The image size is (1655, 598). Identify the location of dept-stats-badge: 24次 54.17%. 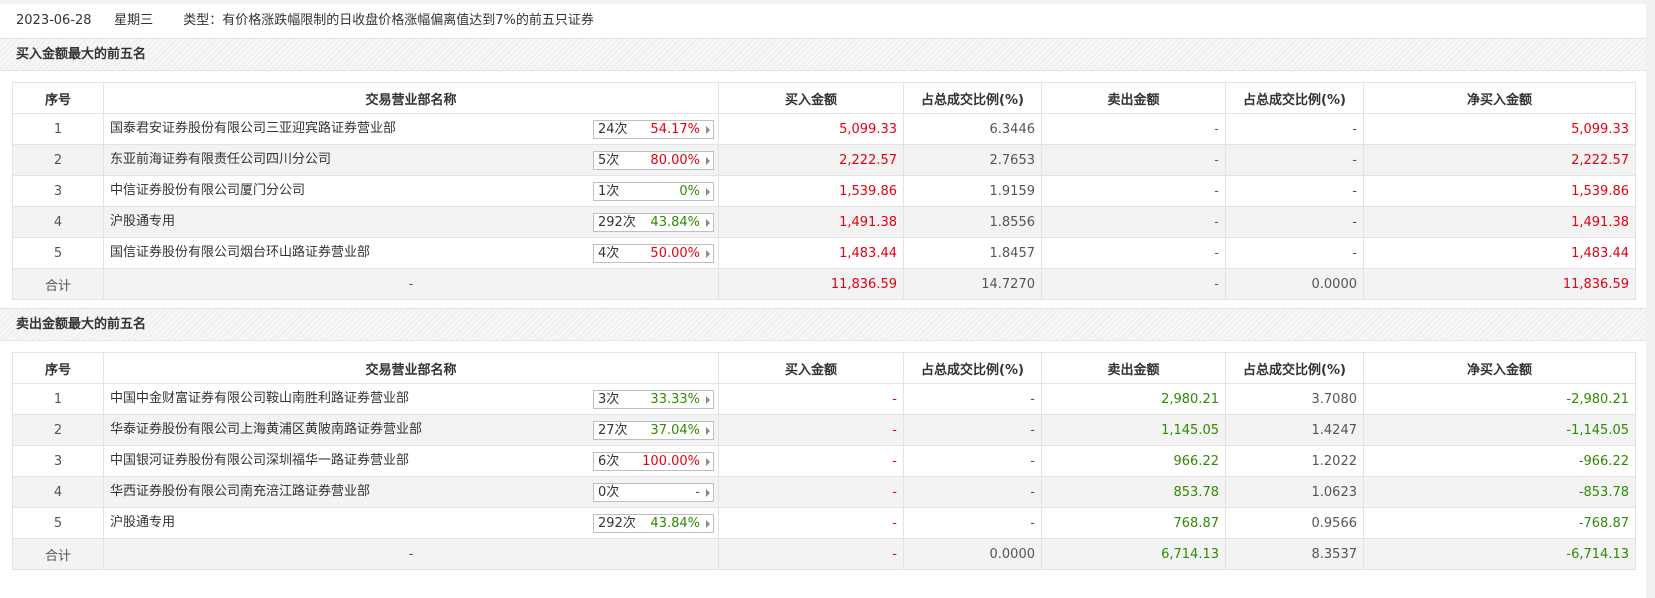
(653, 129).